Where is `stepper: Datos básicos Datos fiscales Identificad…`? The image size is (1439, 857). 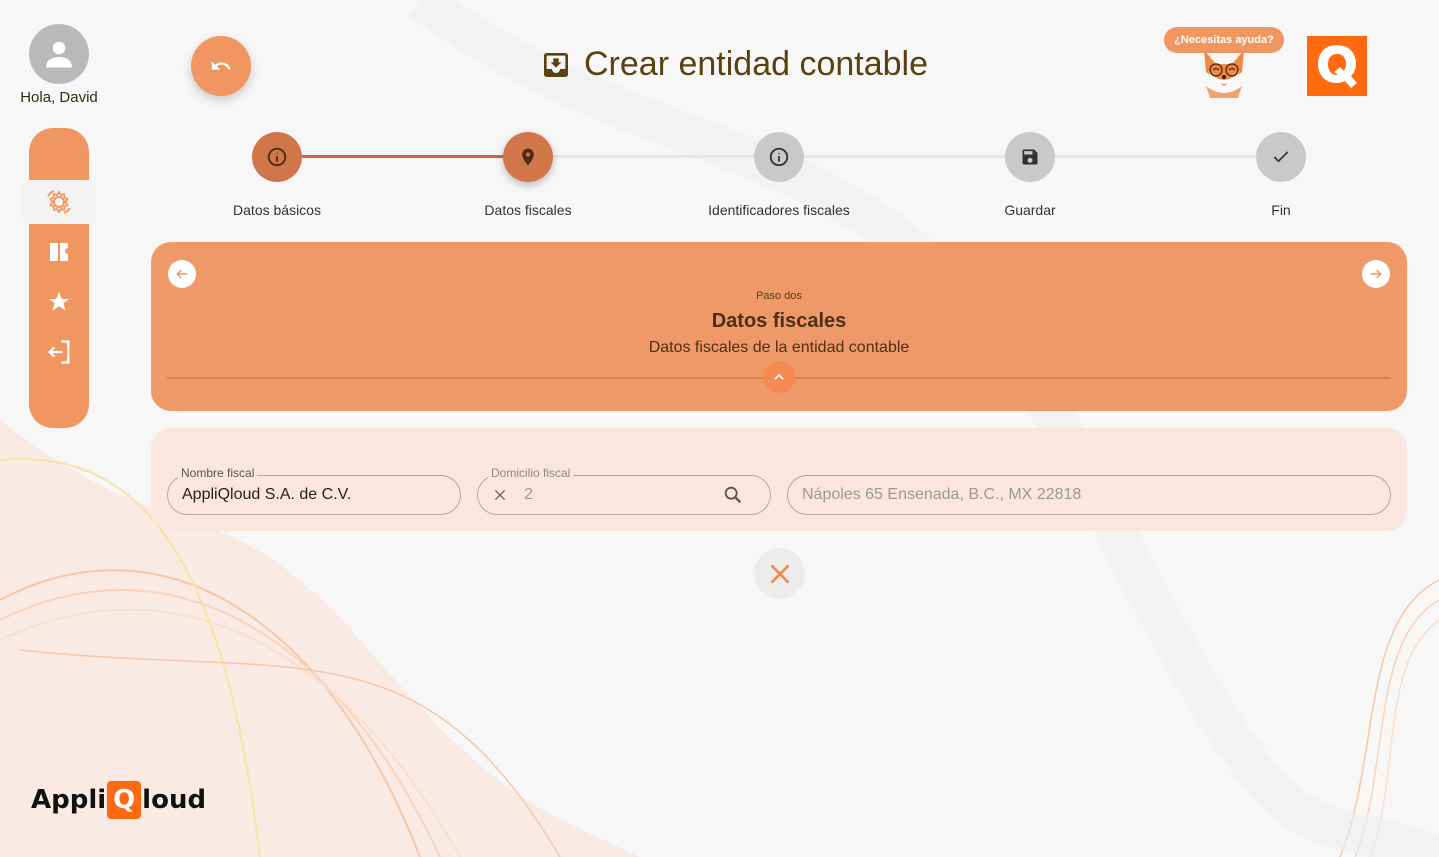 stepper: Datos básicos Datos fiscales Identificad… is located at coordinates (779, 177).